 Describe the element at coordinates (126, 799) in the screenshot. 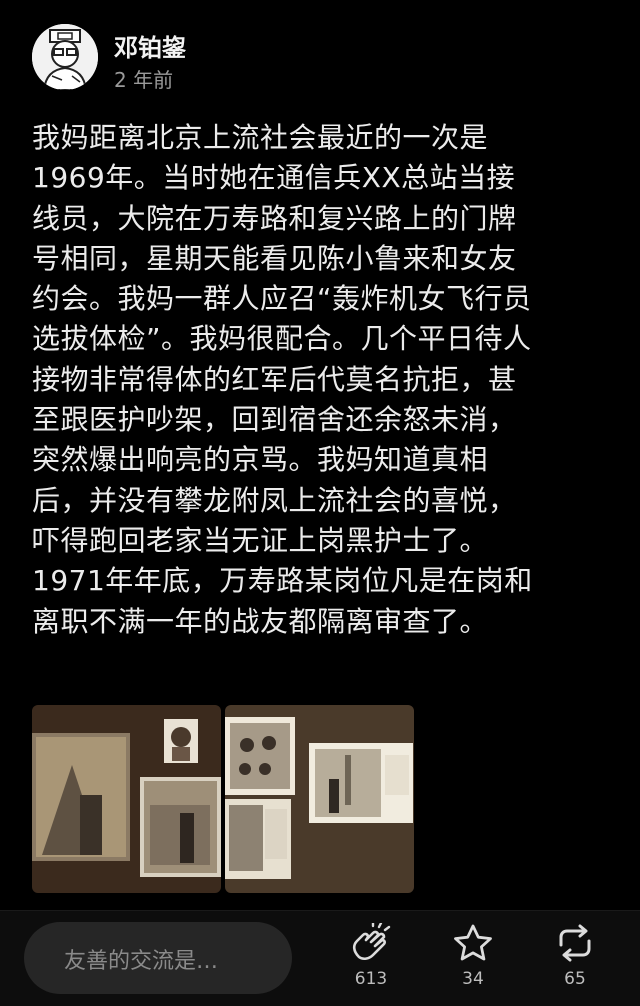

I see `photo-album-left` at that location.